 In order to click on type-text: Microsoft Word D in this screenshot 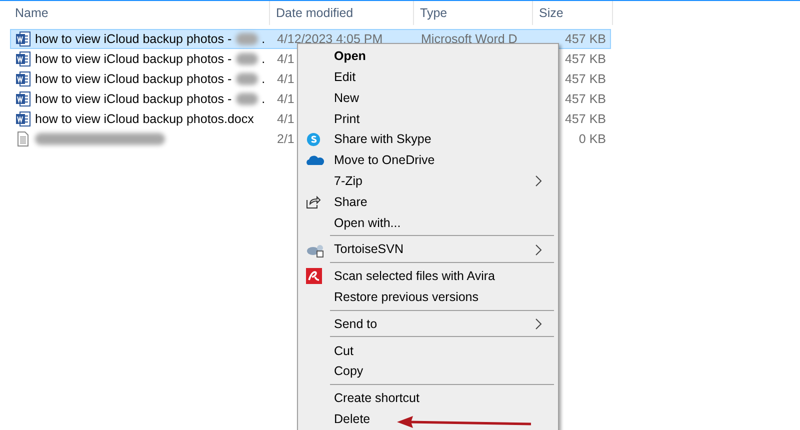, I will do `click(469, 39)`.